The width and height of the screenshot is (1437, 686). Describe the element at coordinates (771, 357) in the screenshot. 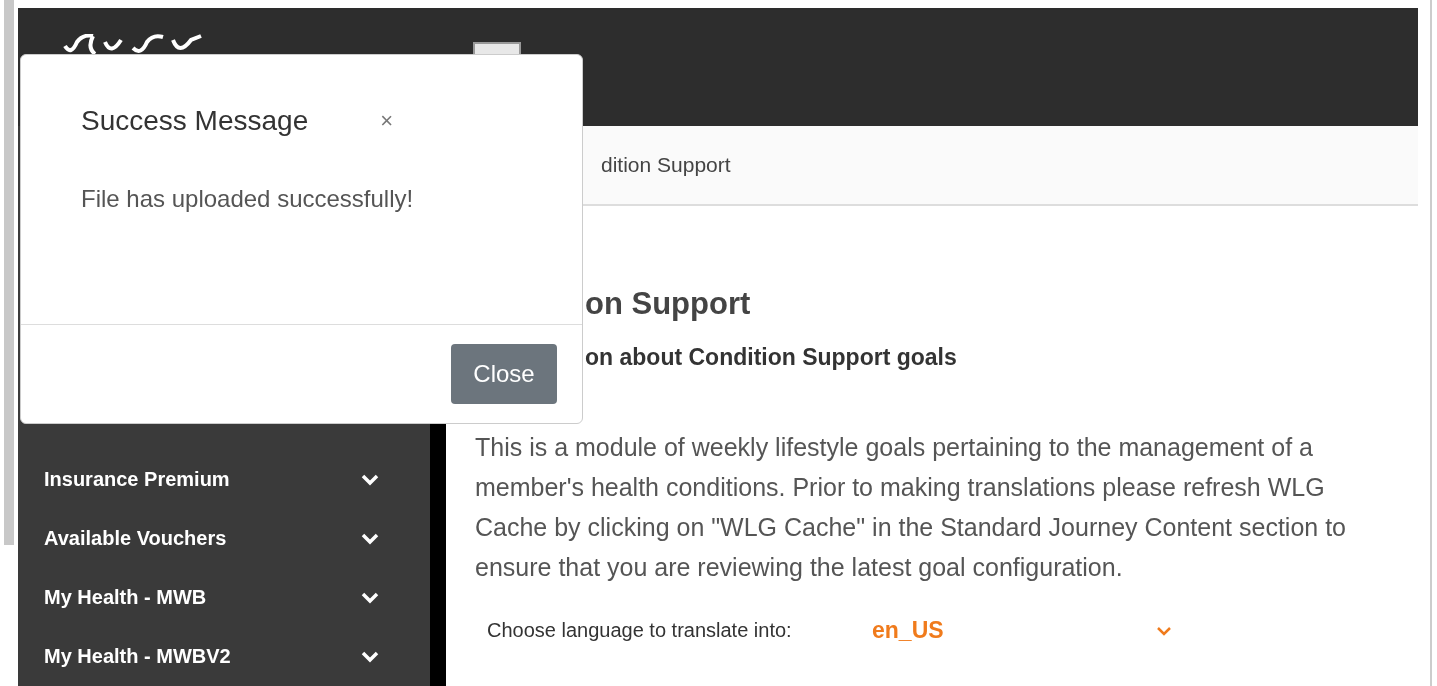

I see `page-subtitle: on about Condition Support goals` at that location.